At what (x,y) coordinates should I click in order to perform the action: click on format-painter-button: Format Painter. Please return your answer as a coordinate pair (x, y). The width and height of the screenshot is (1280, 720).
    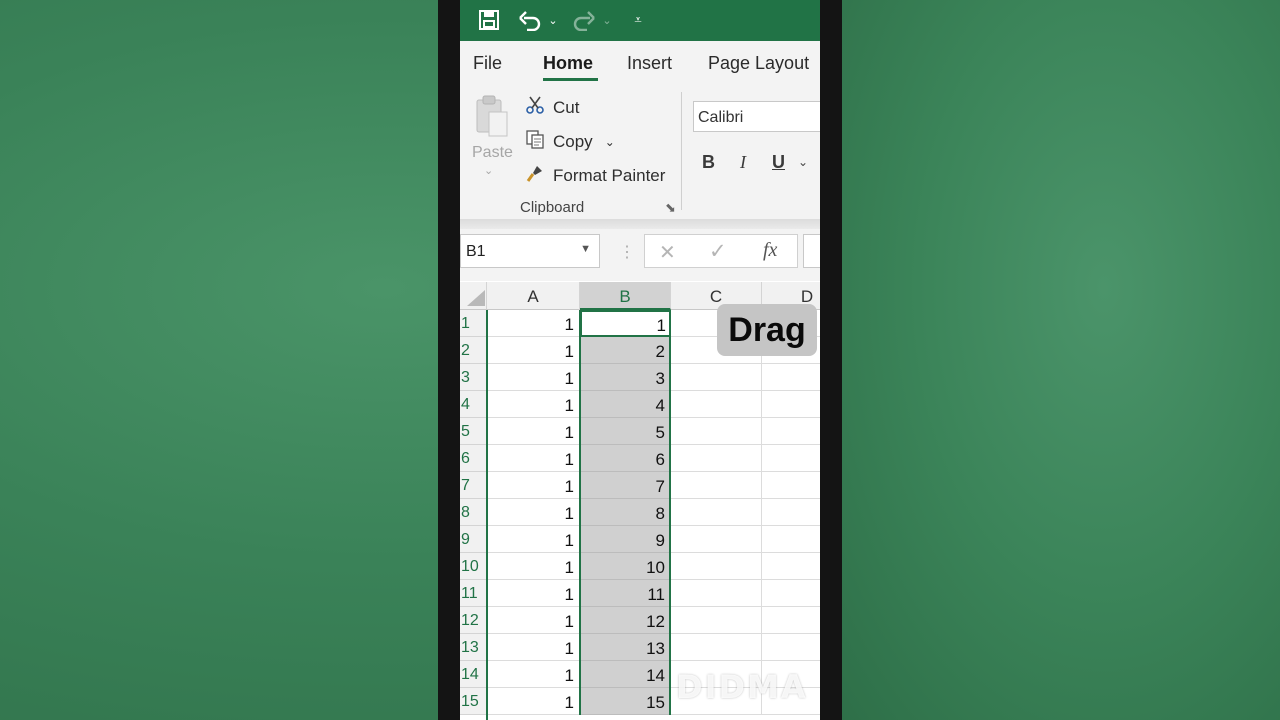
    Looking at the image, I should click on (595, 175).